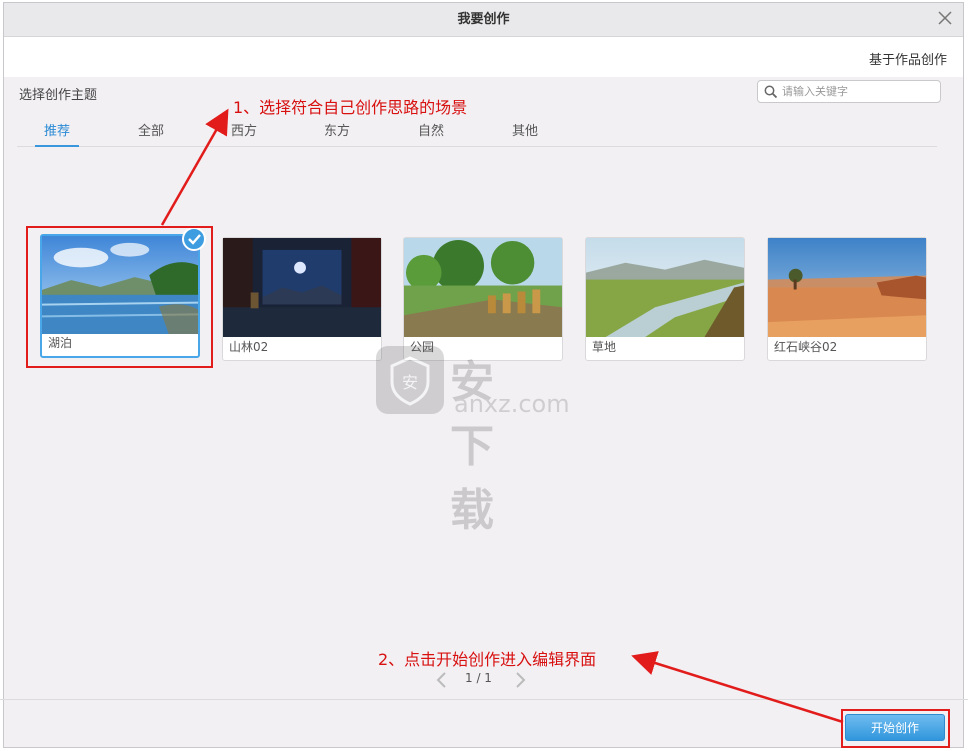 This screenshot has height=751, width=968. Describe the element at coordinates (477, 132) in the screenshot. I see `category-tabs: 推荐 全部 西方 东方 自然 其他` at that location.